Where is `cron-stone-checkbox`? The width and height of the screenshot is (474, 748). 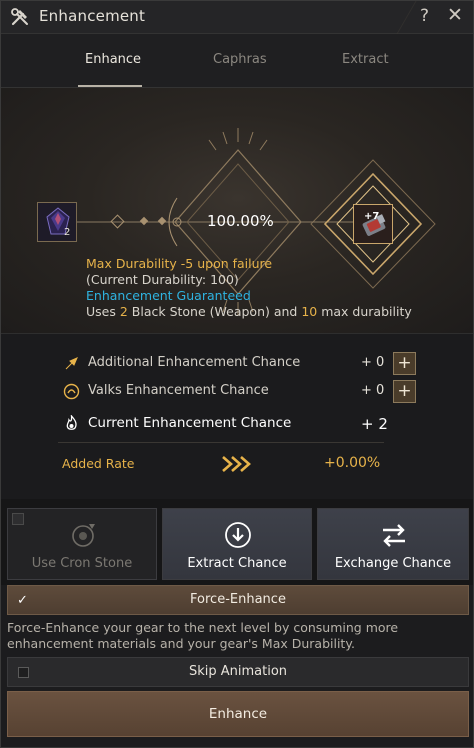
cron-stone-checkbox is located at coordinates (18, 519).